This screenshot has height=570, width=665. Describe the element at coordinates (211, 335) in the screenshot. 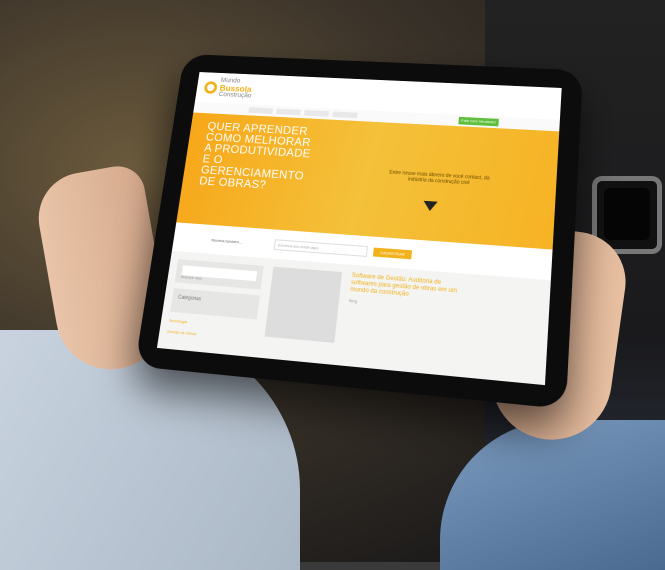

I see `sidebar-link: Gestão de Obras` at that location.